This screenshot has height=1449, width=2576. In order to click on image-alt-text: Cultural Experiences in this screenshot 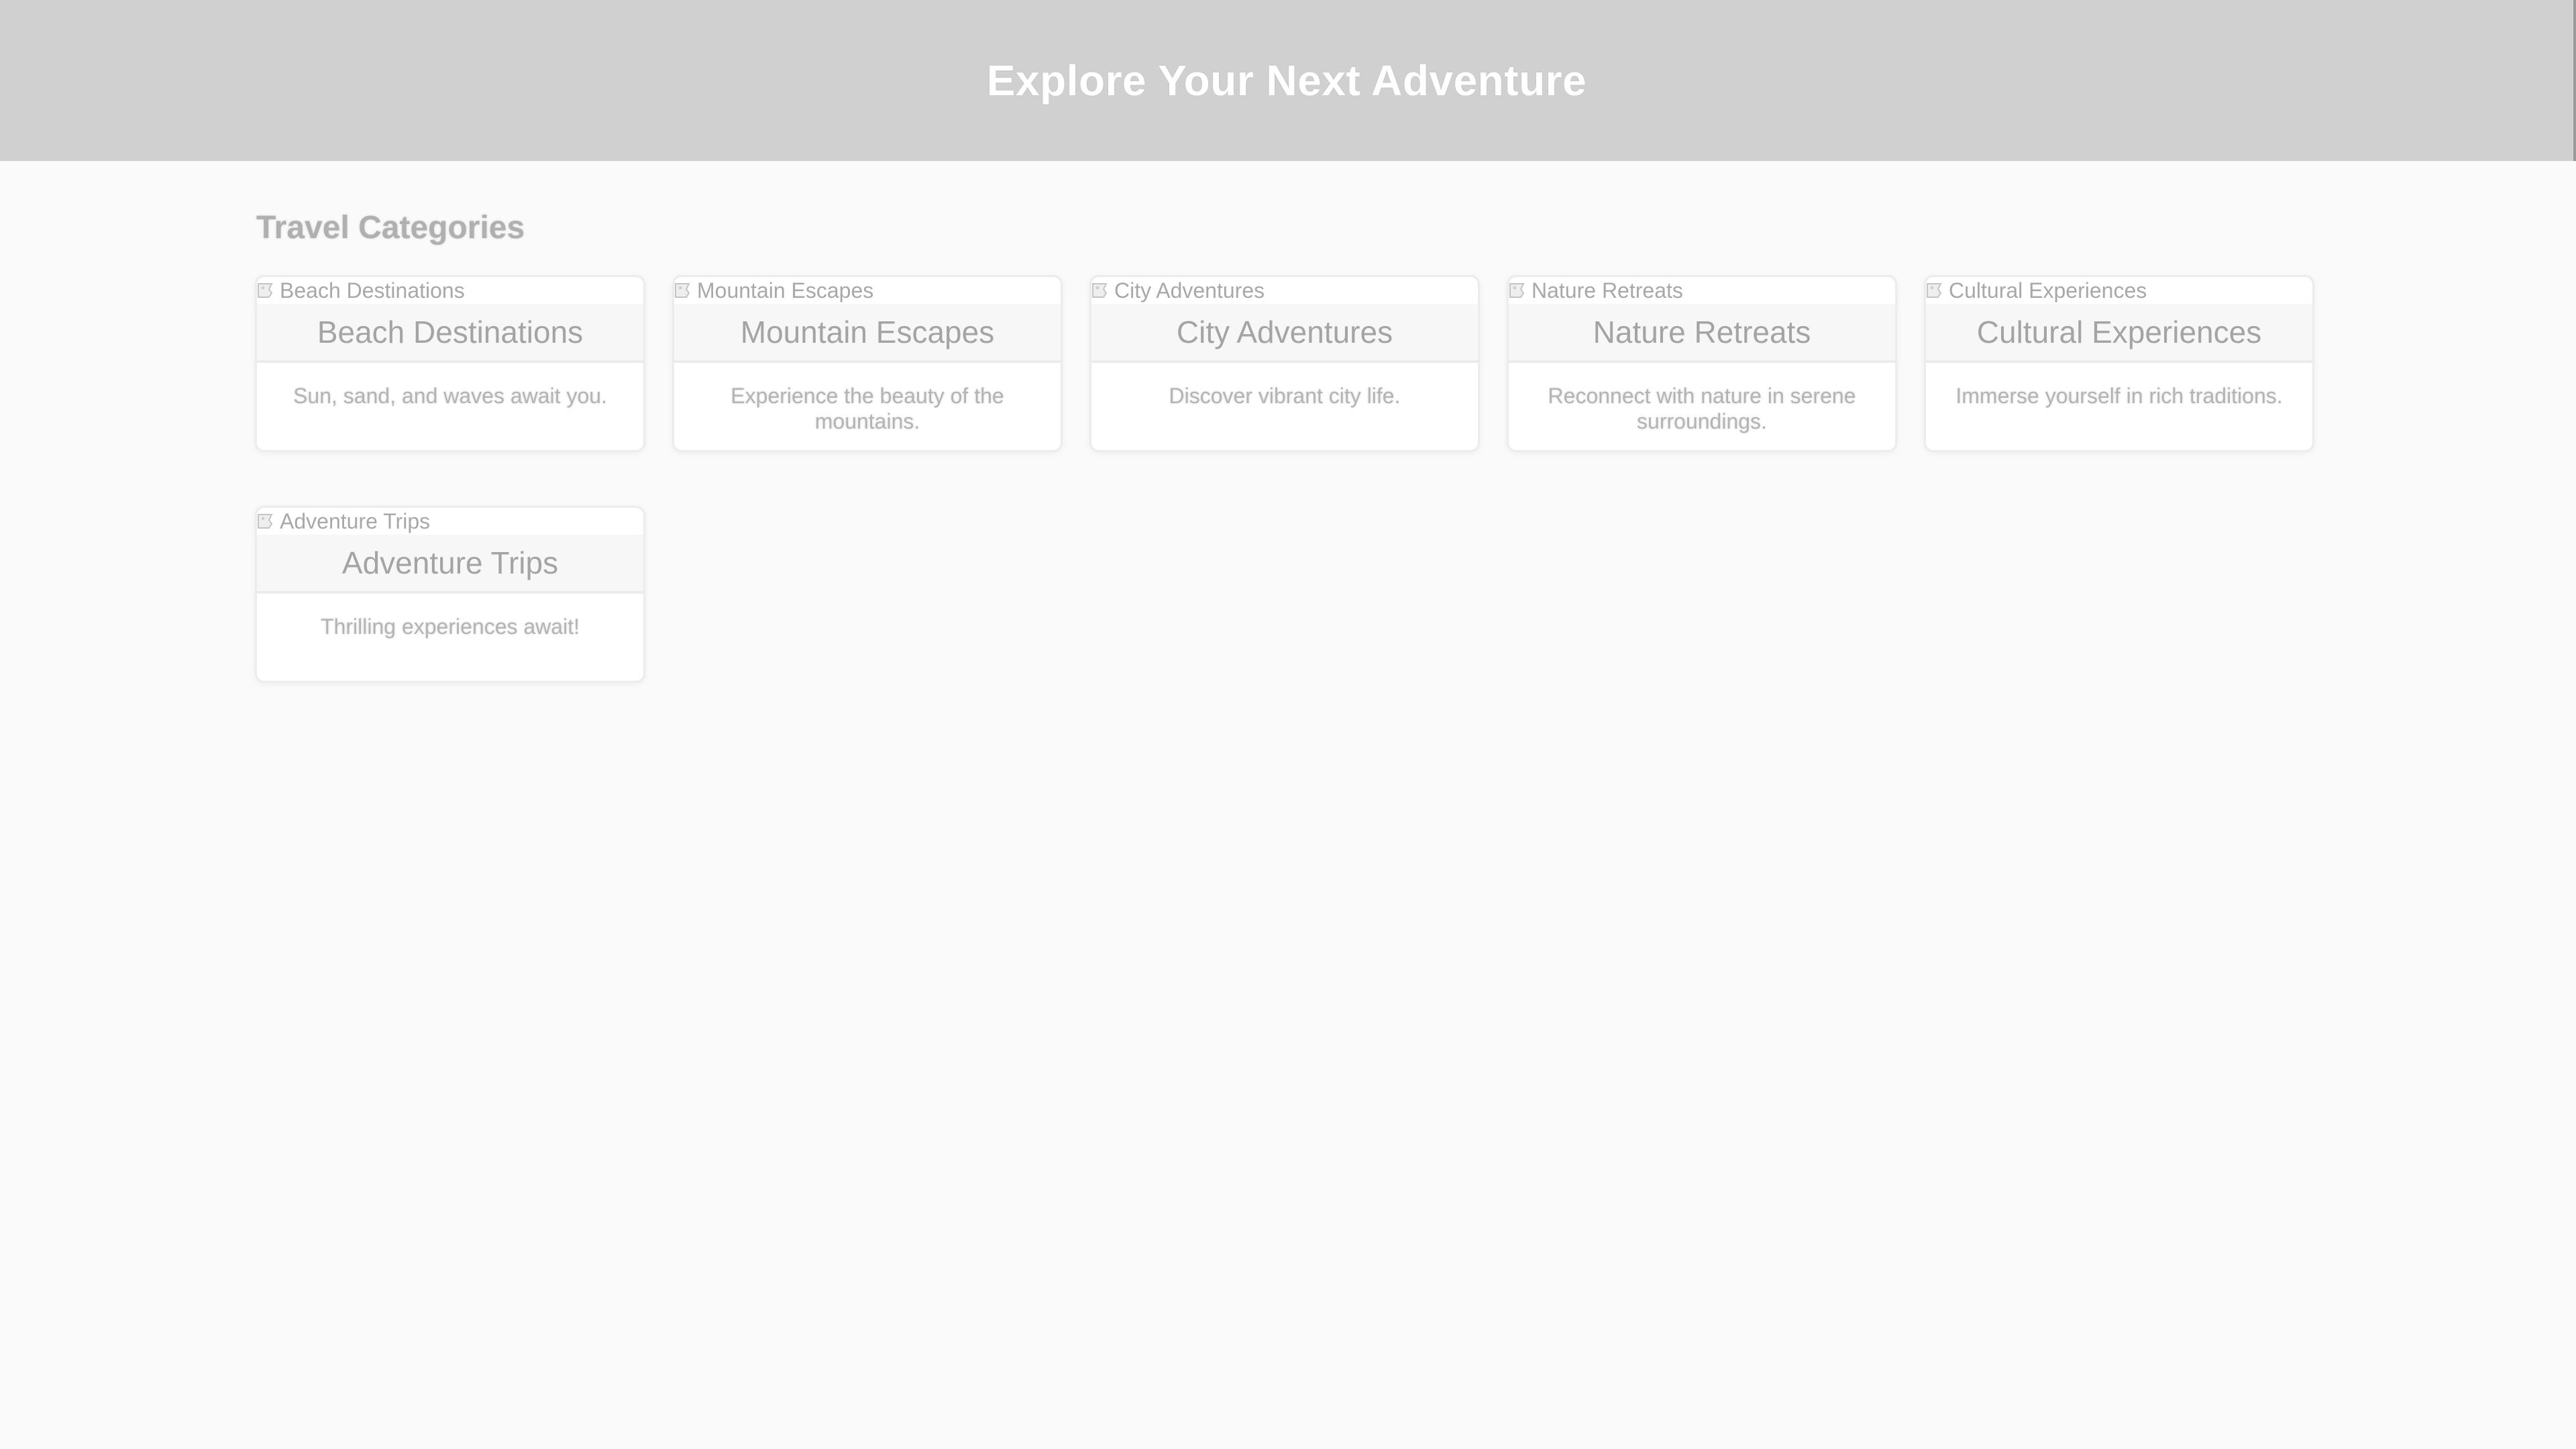, I will do `click(2048, 290)`.